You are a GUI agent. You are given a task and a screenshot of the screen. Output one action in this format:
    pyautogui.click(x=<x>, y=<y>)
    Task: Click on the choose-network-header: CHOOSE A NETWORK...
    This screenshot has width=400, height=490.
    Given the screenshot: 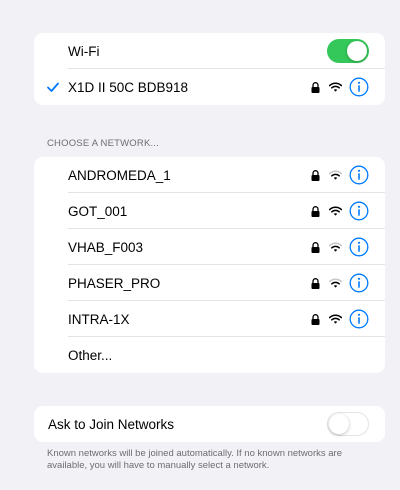 What is the action you would take?
    pyautogui.click(x=103, y=143)
    